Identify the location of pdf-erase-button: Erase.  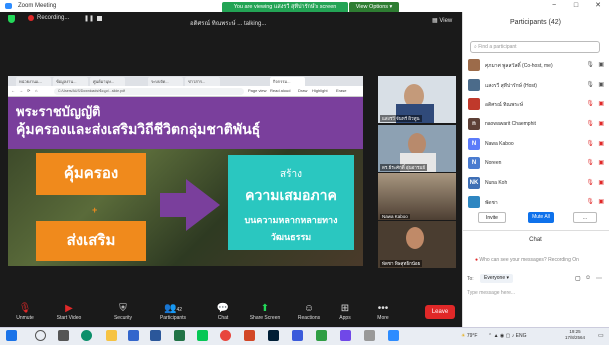
(341, 90).